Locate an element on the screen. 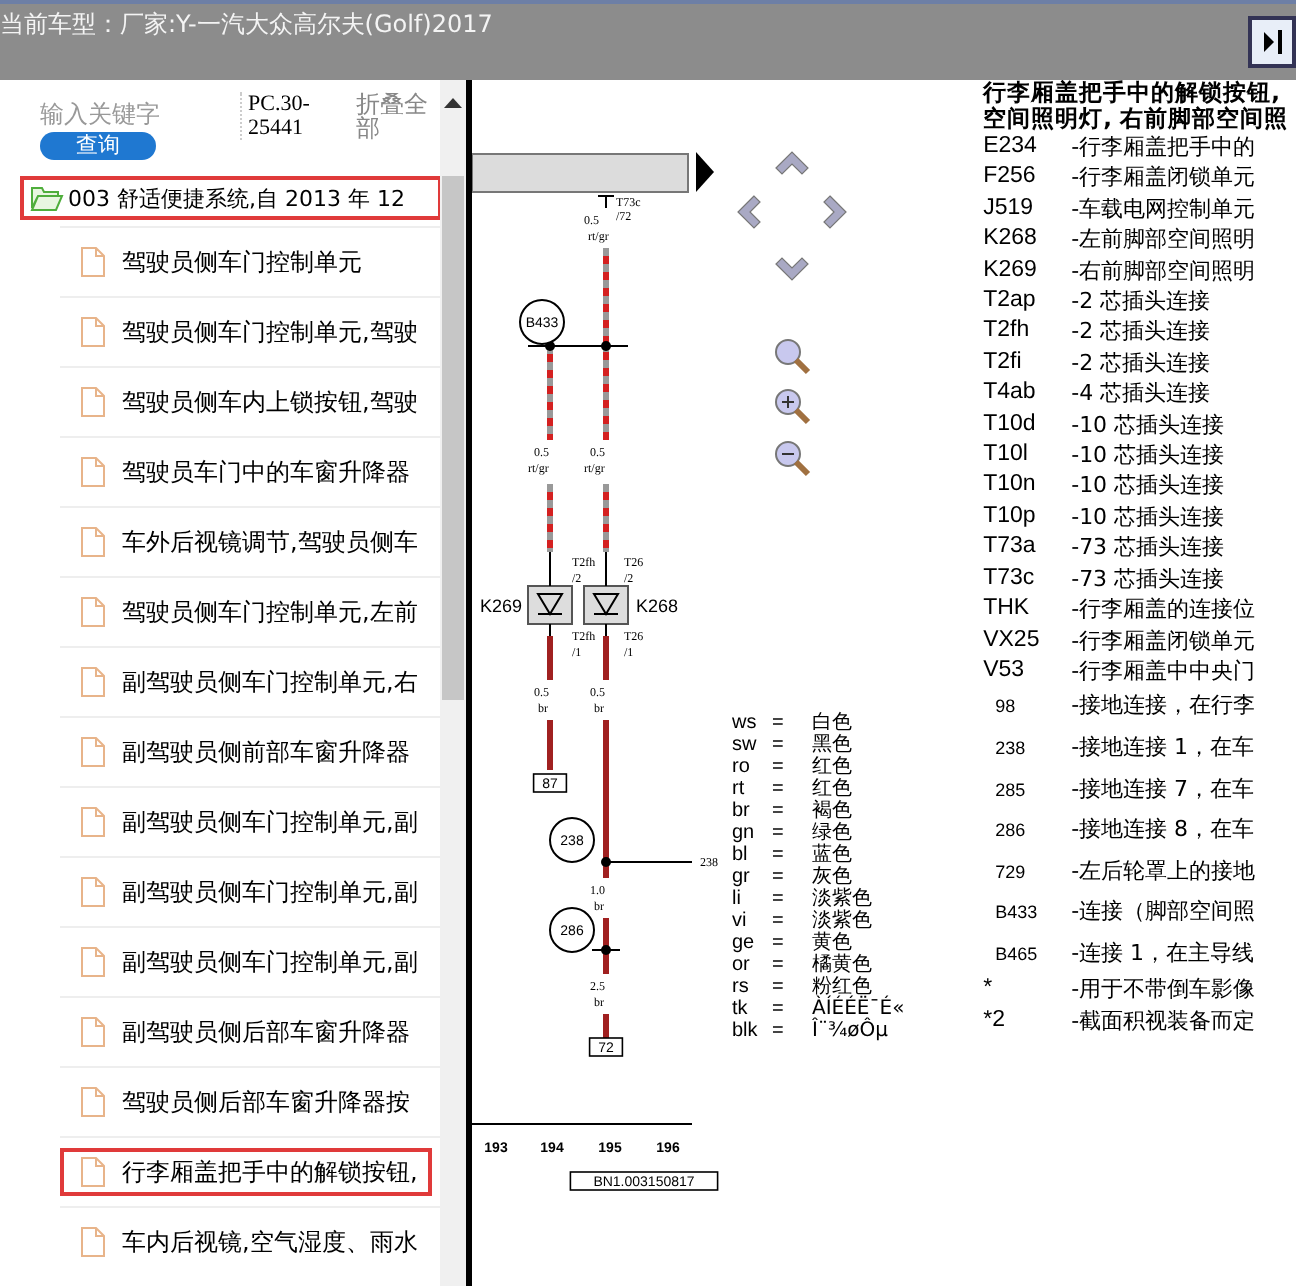 The height and width of the screenshot is (1286, 1296). part-code: T2fi is located at coordinates (1003, 362).